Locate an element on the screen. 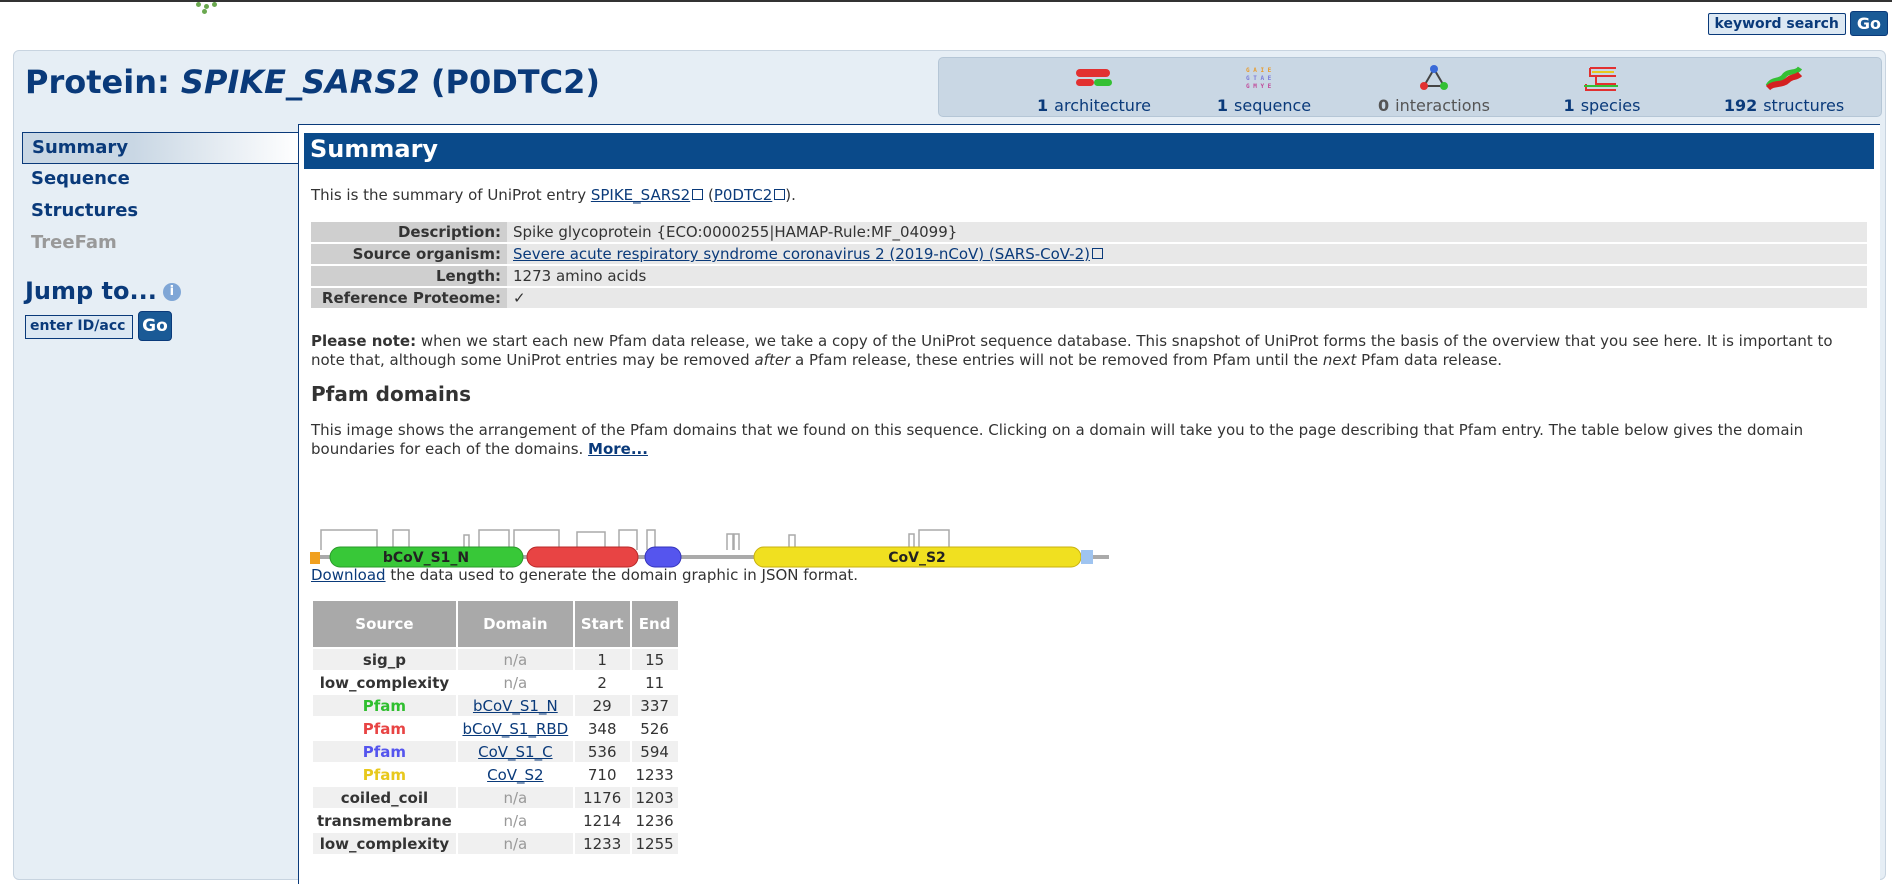 This screenshot has width=1892, height=884. table-row: low_complexity n/a 1233 1255 is located at coordinates (495, 843).